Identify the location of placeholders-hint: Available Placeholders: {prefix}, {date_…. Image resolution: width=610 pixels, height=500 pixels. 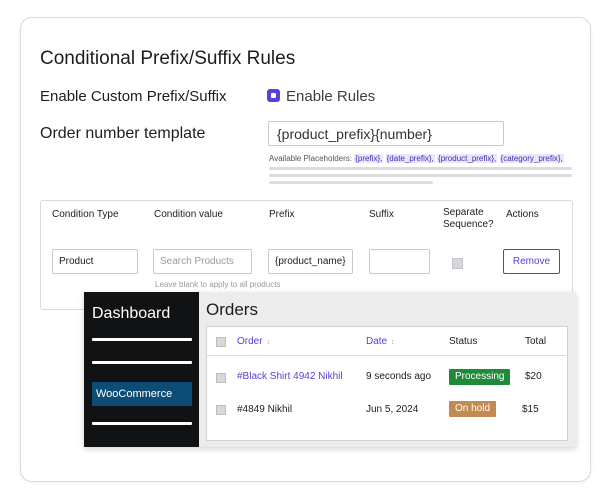
(416, 158).